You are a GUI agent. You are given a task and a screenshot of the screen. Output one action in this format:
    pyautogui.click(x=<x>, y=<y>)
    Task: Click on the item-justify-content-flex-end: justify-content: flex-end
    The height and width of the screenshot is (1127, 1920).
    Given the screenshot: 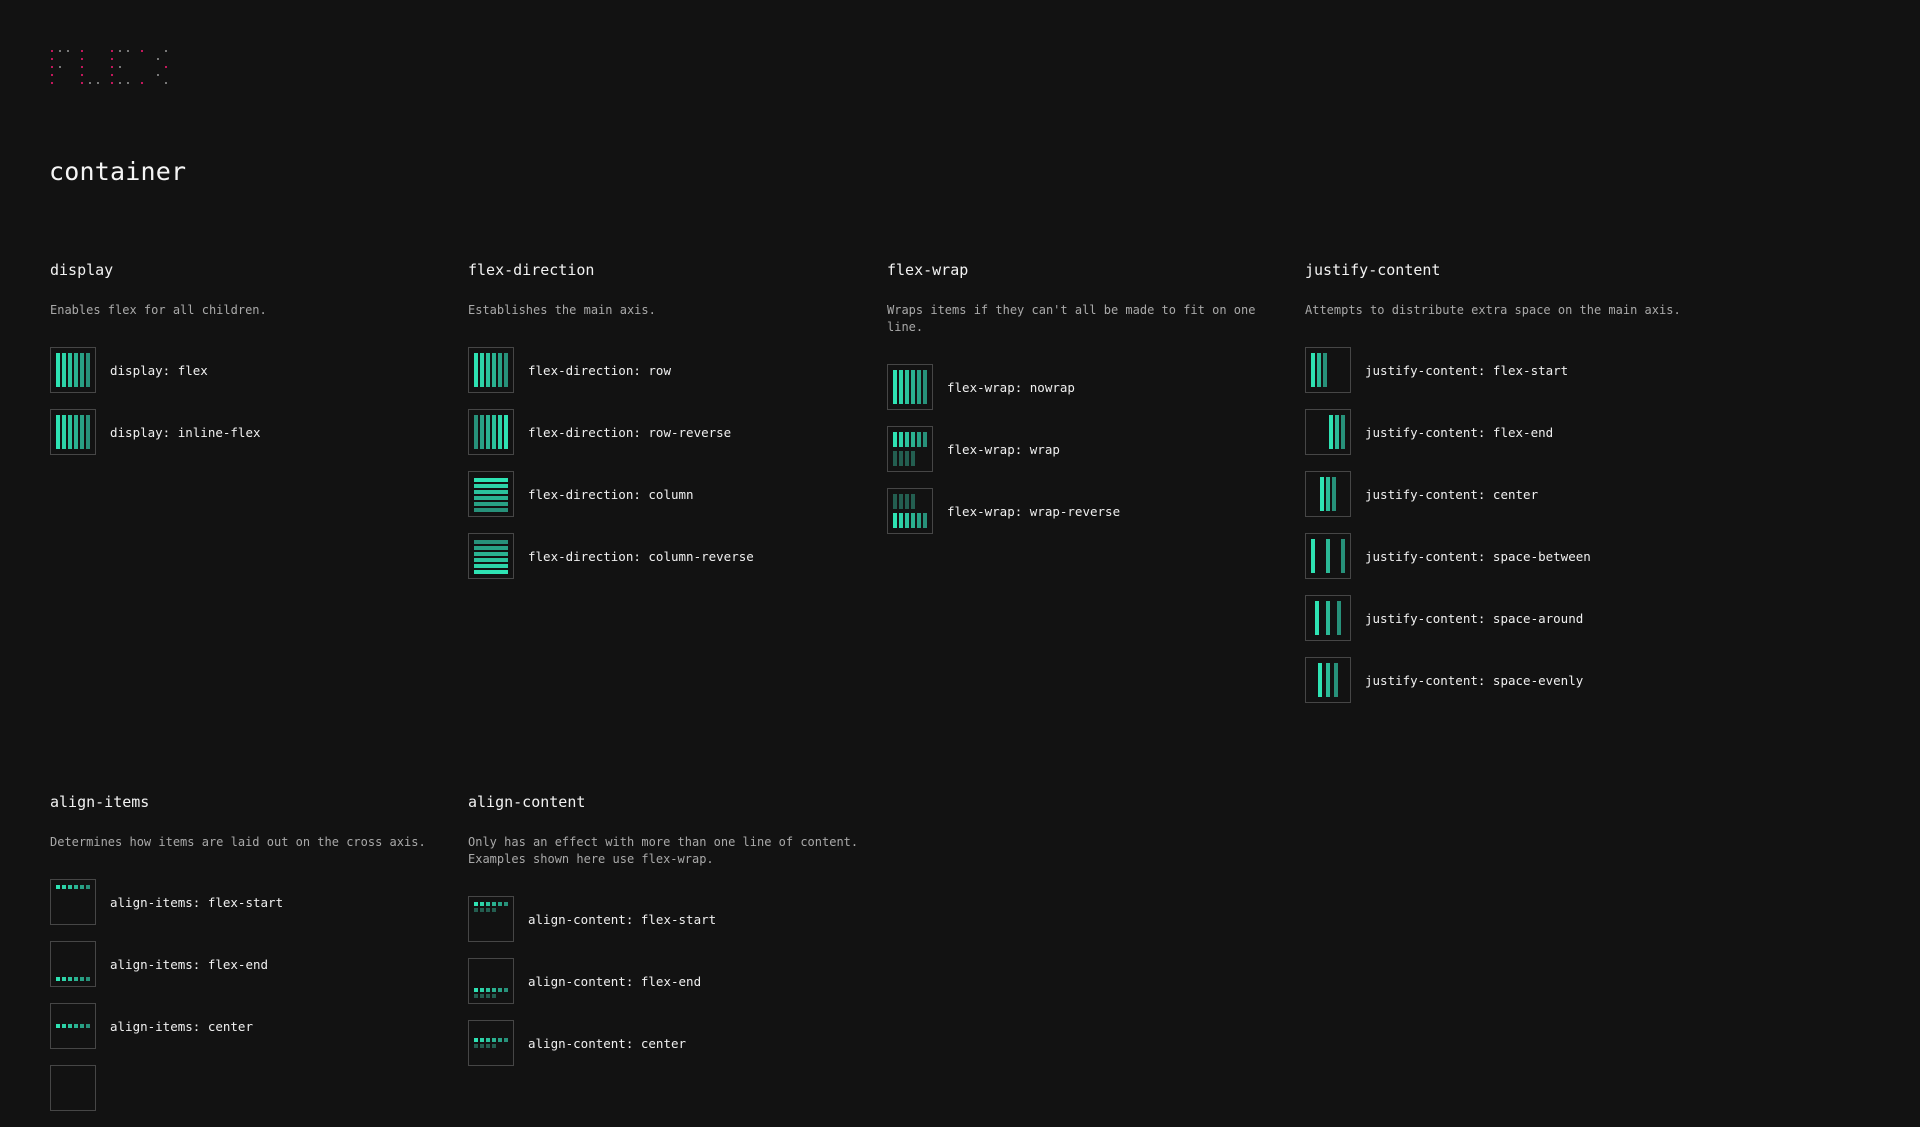 What is the action you would take?
    pyautogui.click(x=1505, y=432)
    